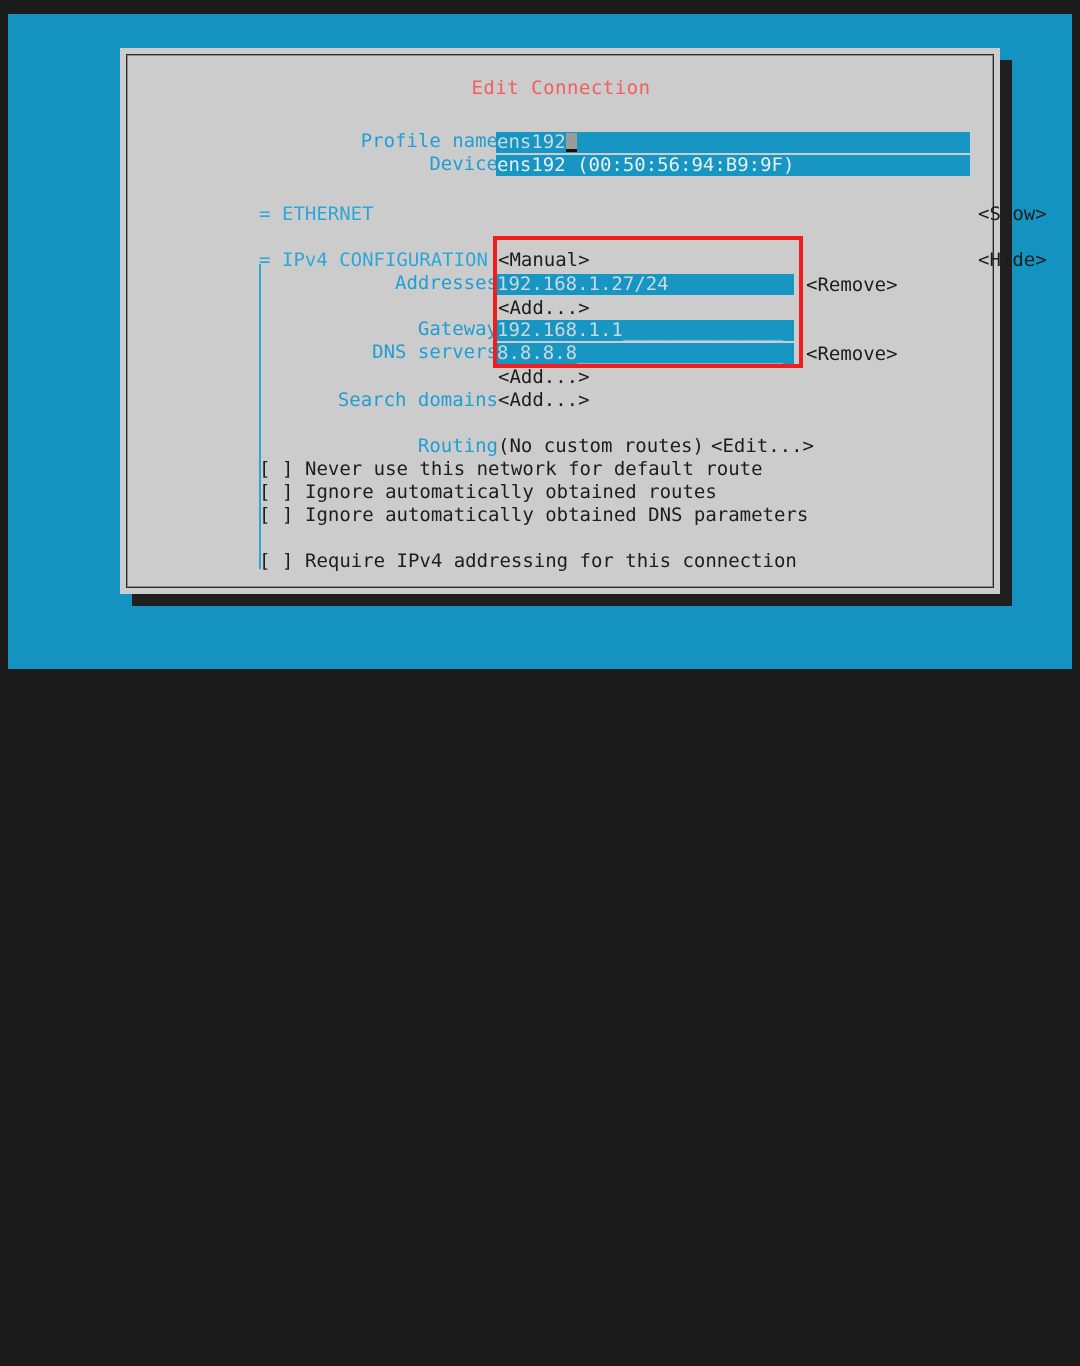  Describe the element at coordinates (463, 164) in the screenshot. I see `device-label: Device` at that location.